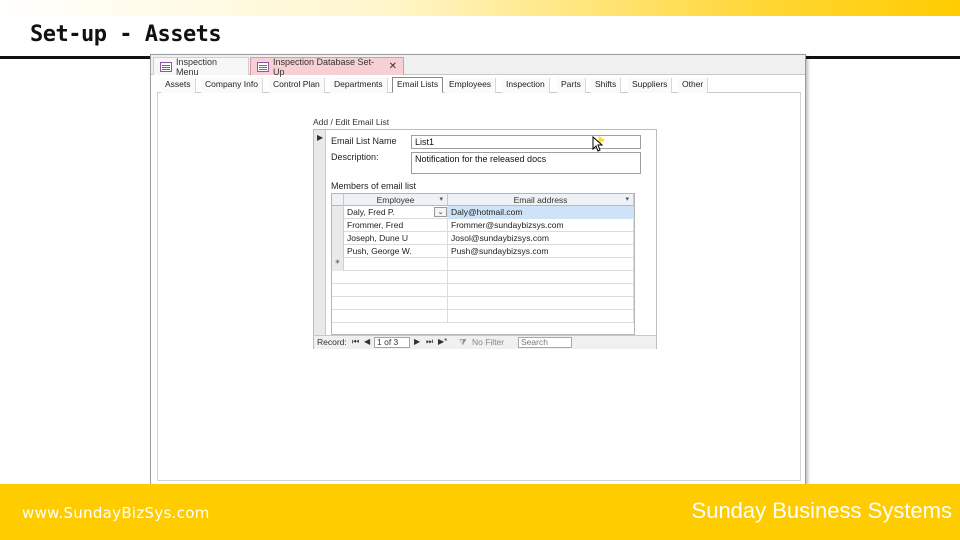  I want to click on record-selector: ▶, so click(320, 232).